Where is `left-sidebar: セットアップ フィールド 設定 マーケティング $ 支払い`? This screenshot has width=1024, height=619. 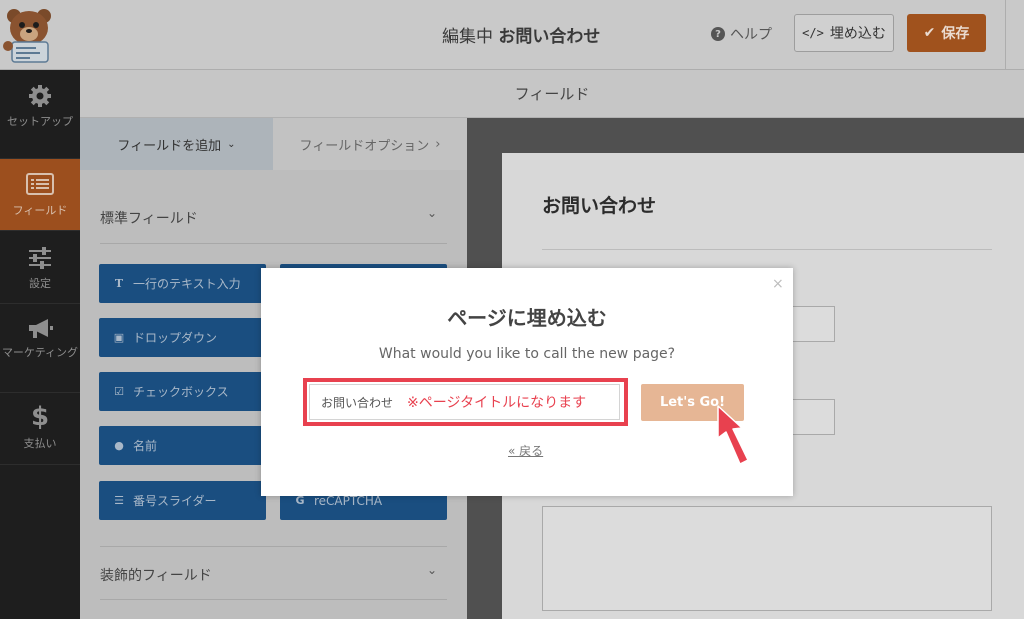 left-sidebar: セットアップ フィールド 設定 マーケティング $ 支払い is located at coordinates (40, 344).